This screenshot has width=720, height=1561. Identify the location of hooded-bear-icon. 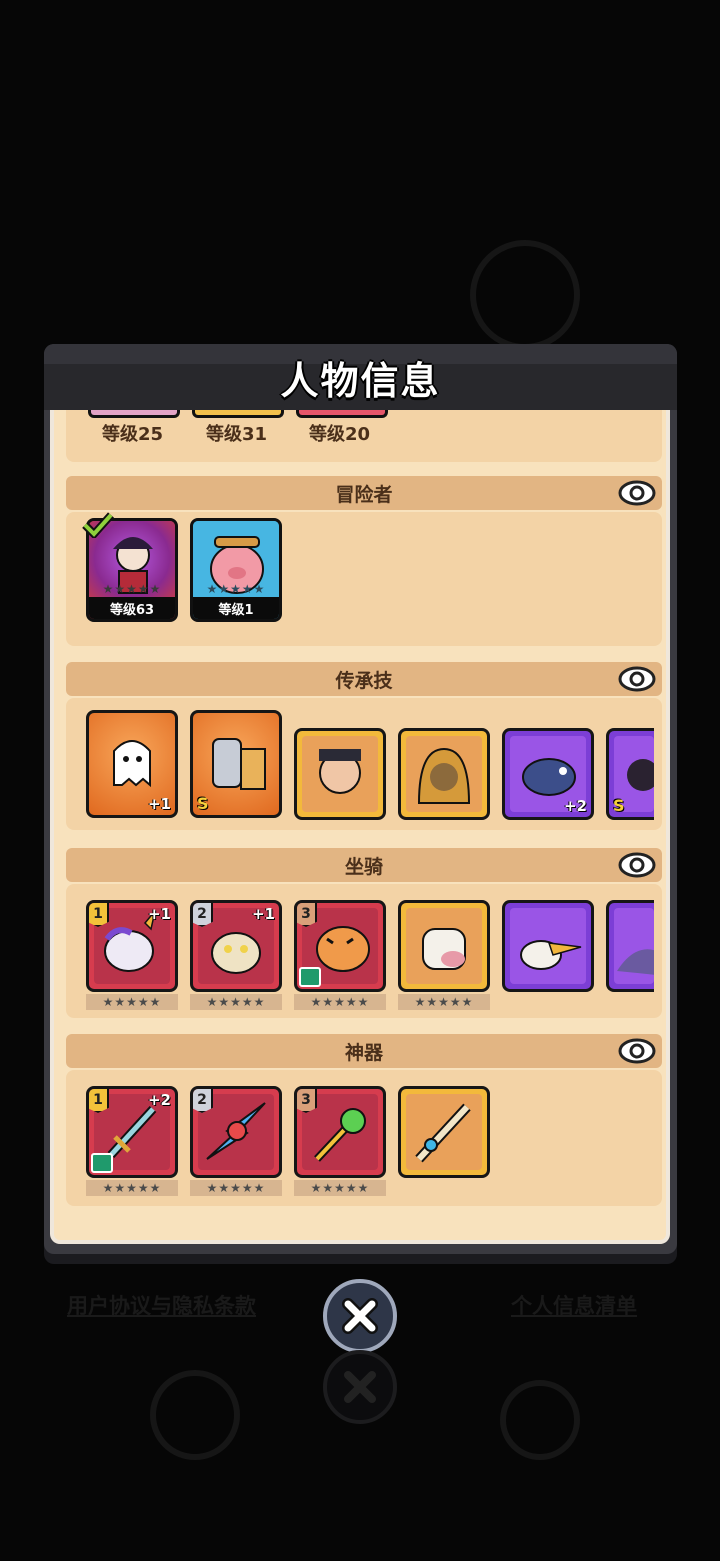
(444, 775).